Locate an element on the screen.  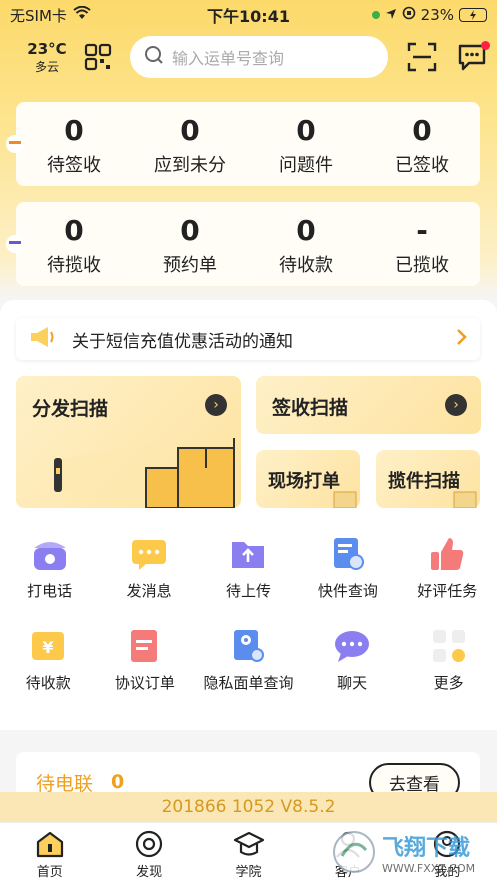
tab-academy: 学院 is located at coordinates (248, 853).